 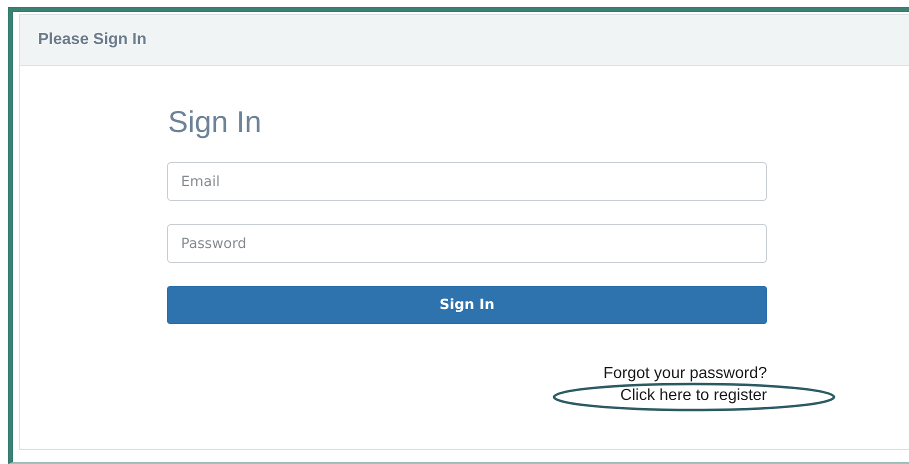 What do you see at coordinates (215, 123) in the screenshot?
I see `form-heading: Sign In` at bounding box center [215, 123].